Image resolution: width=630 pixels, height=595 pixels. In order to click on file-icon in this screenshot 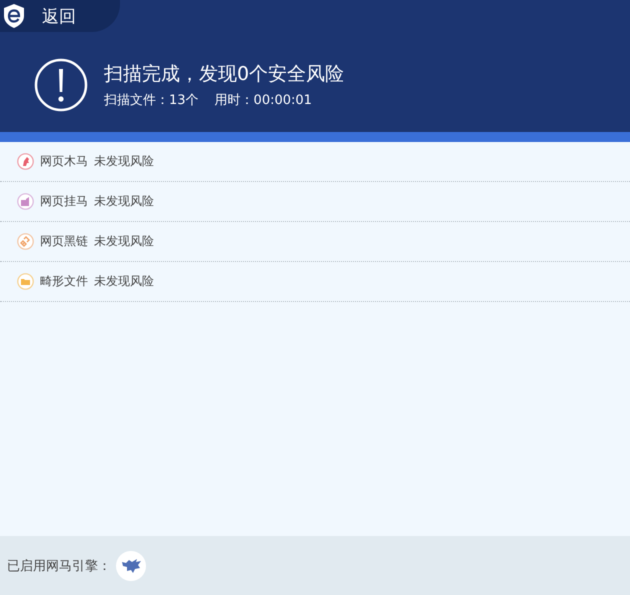, I will do `click(25, 281)`.